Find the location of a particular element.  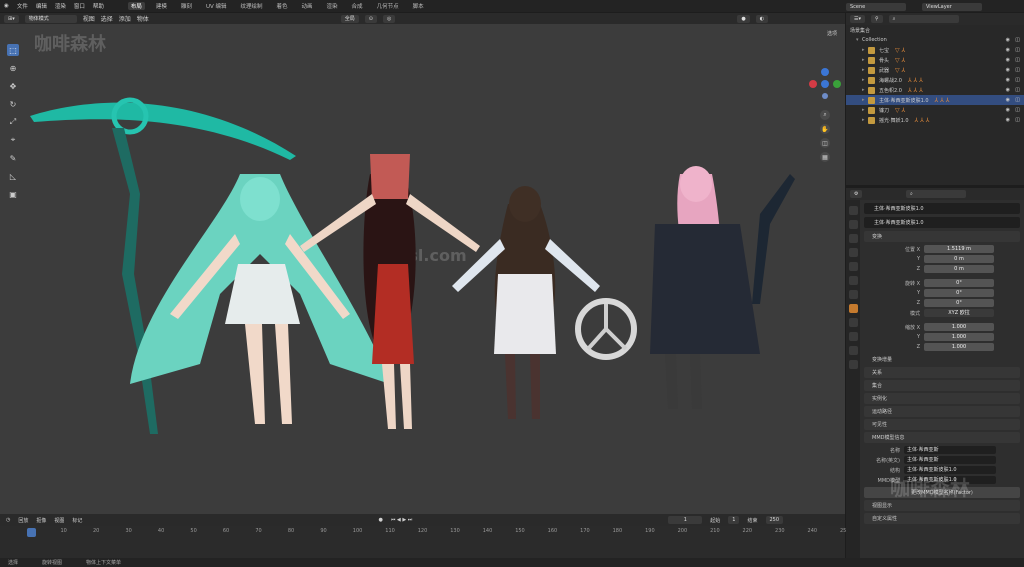

blender-logo-icon: ◉ is located at coordinates (6, 6).